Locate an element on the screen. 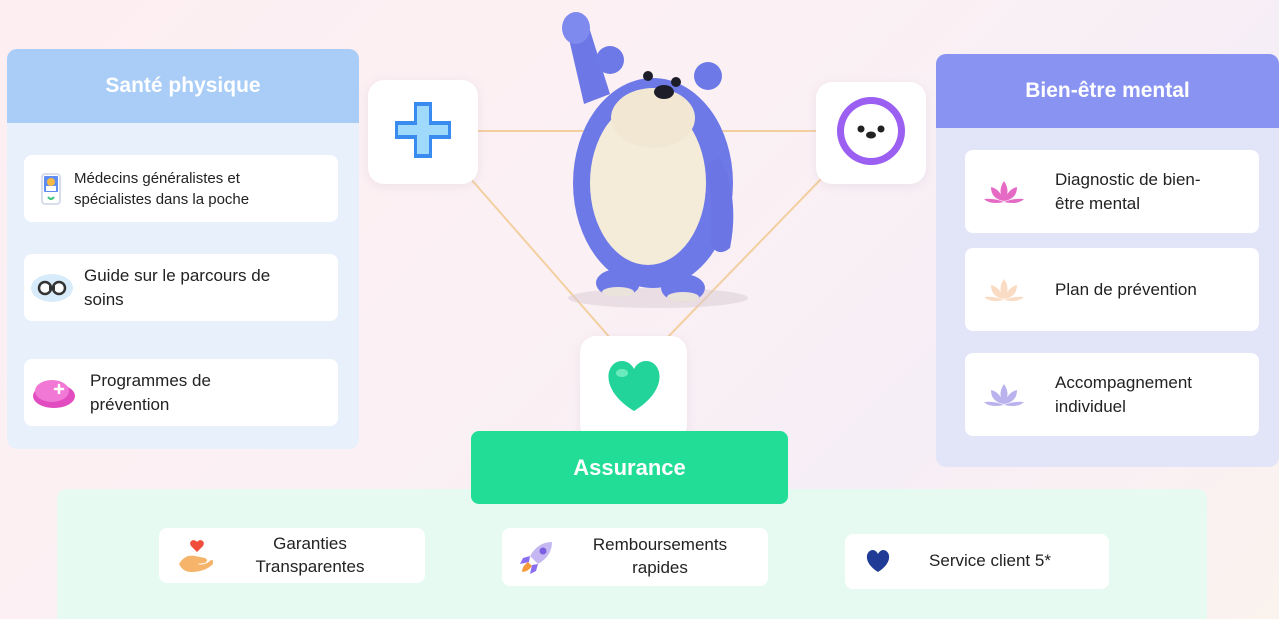 The image size is (1279, 619). list-item: Plan de prévention is located at coordinates (1112, 289).